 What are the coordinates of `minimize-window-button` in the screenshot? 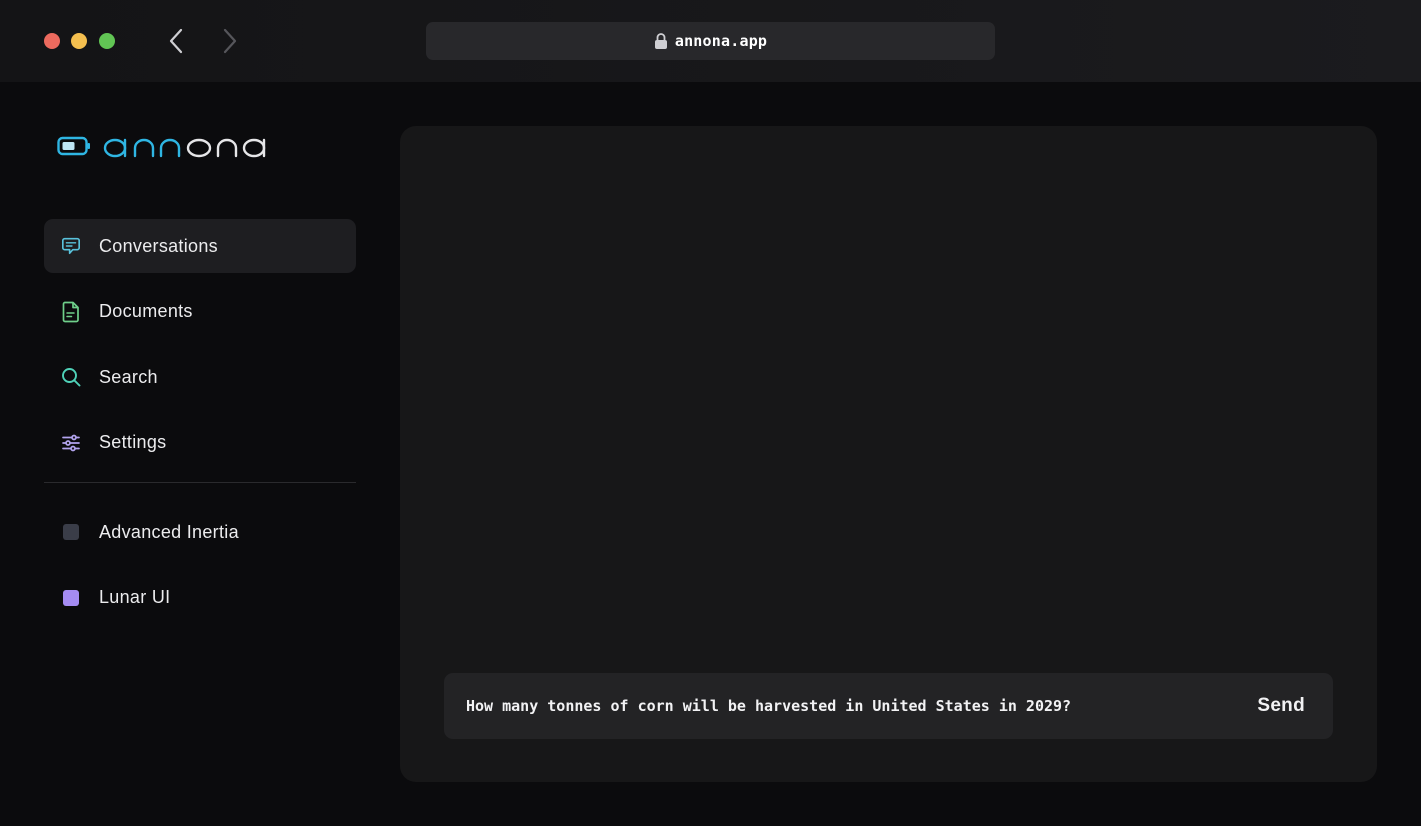 It's located at (79, 41).